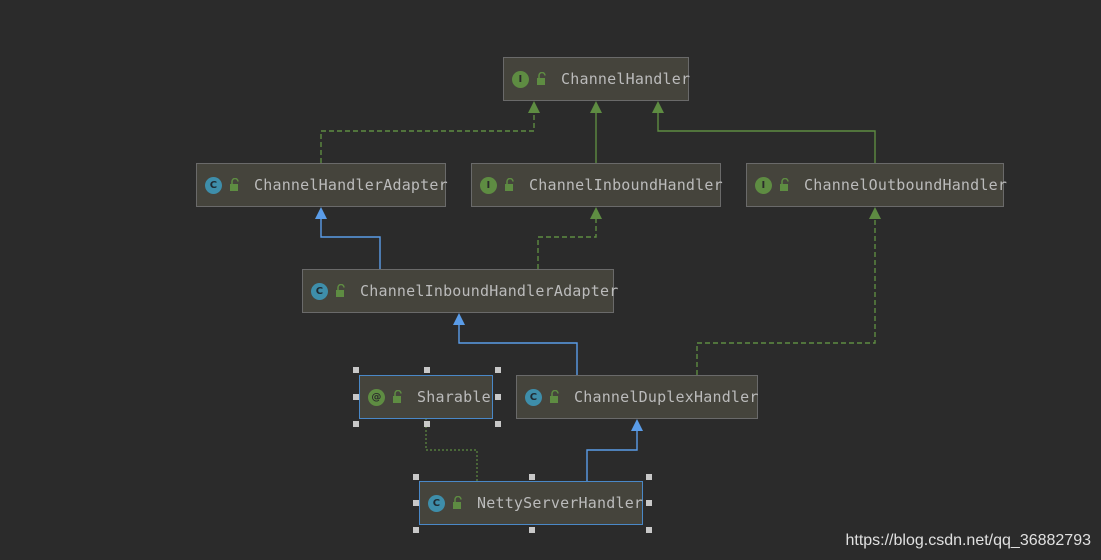 The width and height of the screenshot is (1101, 560). I want to click on edge-duplex-implements-outboundhandler, so click(786, 297).